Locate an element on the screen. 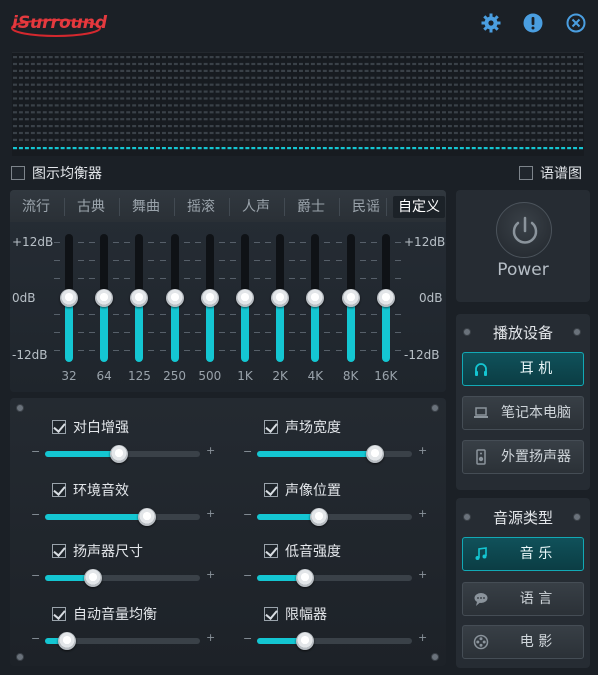  preset-tab: 自定义 is located at coordinates (419, 207).